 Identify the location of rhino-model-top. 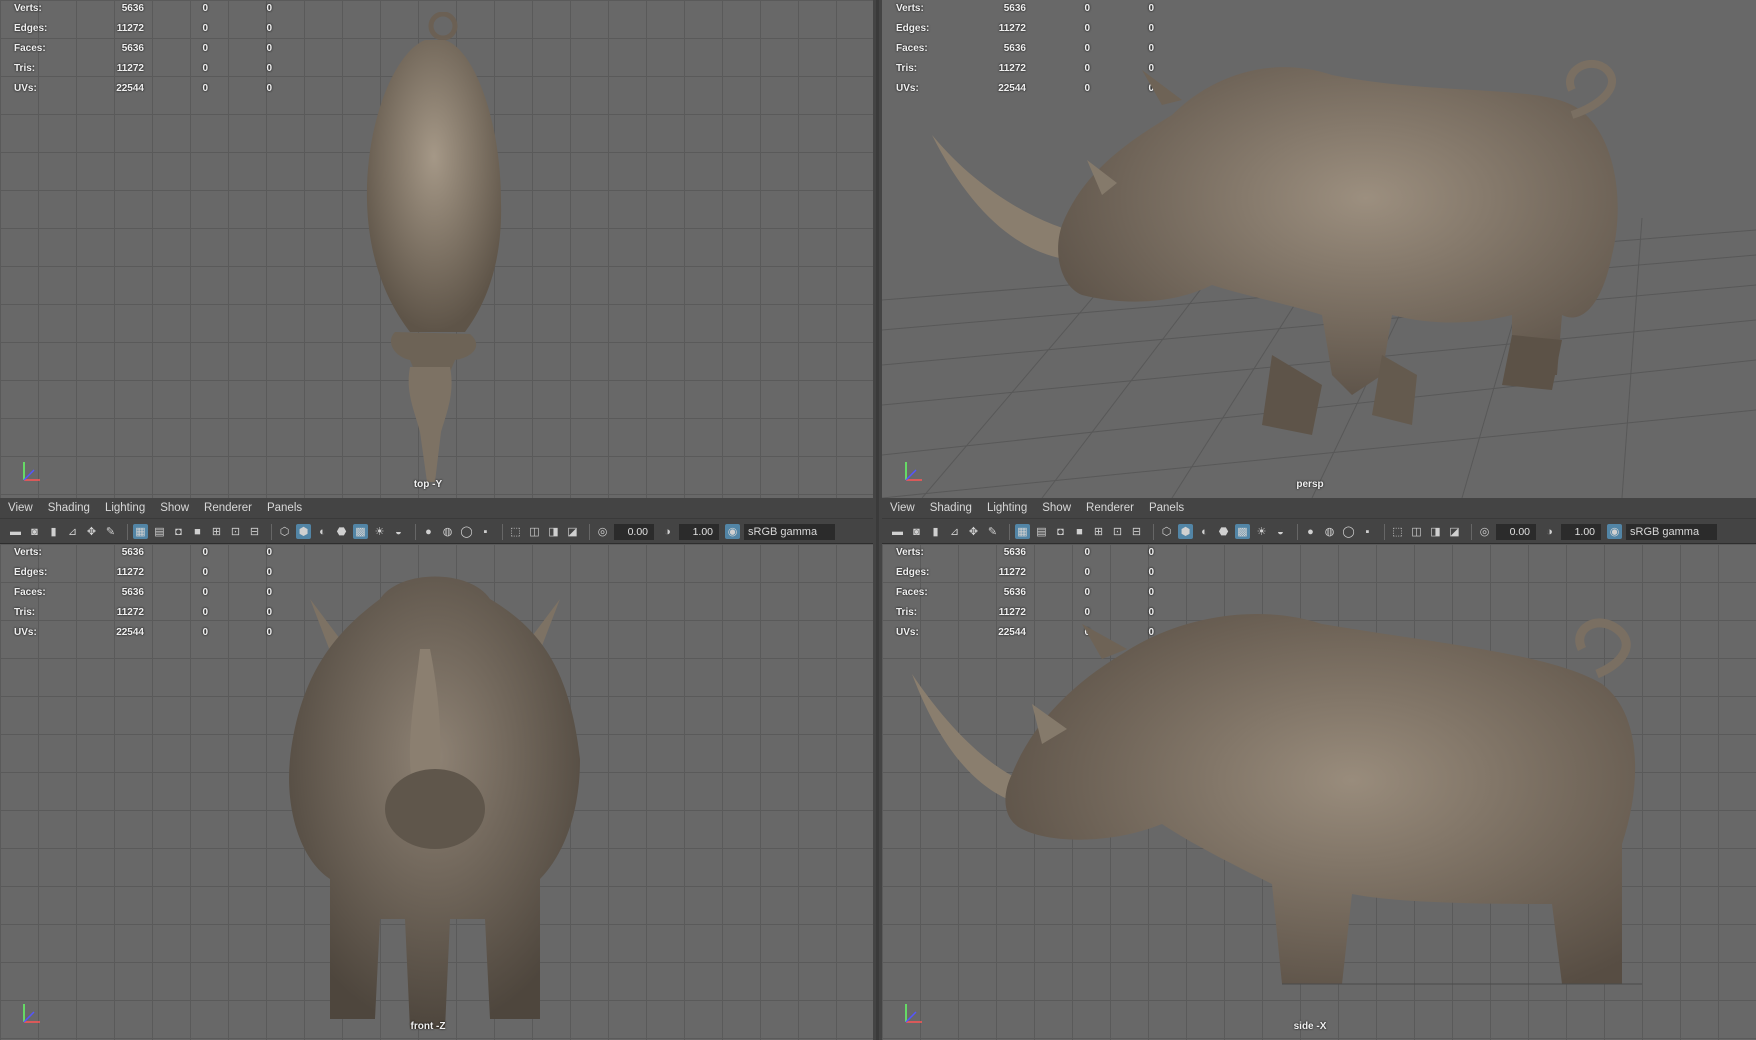
(435, 252).